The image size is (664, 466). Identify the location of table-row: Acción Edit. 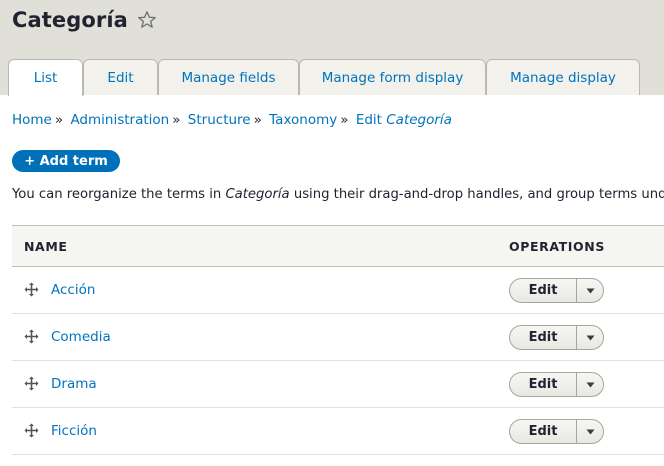
(338, 290).